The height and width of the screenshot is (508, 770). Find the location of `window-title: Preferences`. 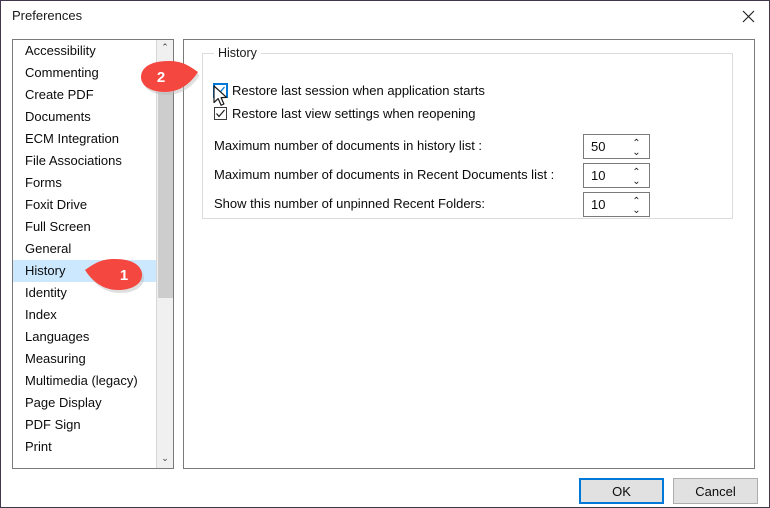

window-title: Preferences is located at coordinates (47, 15).